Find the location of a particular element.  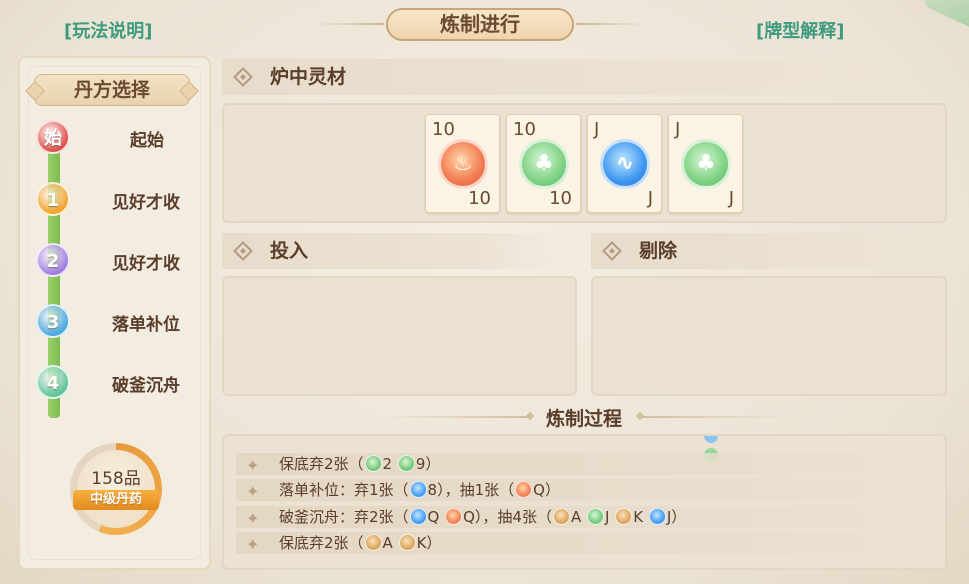

recipe-step-2: 2 见好才收 is located at coordinates (121, 261).